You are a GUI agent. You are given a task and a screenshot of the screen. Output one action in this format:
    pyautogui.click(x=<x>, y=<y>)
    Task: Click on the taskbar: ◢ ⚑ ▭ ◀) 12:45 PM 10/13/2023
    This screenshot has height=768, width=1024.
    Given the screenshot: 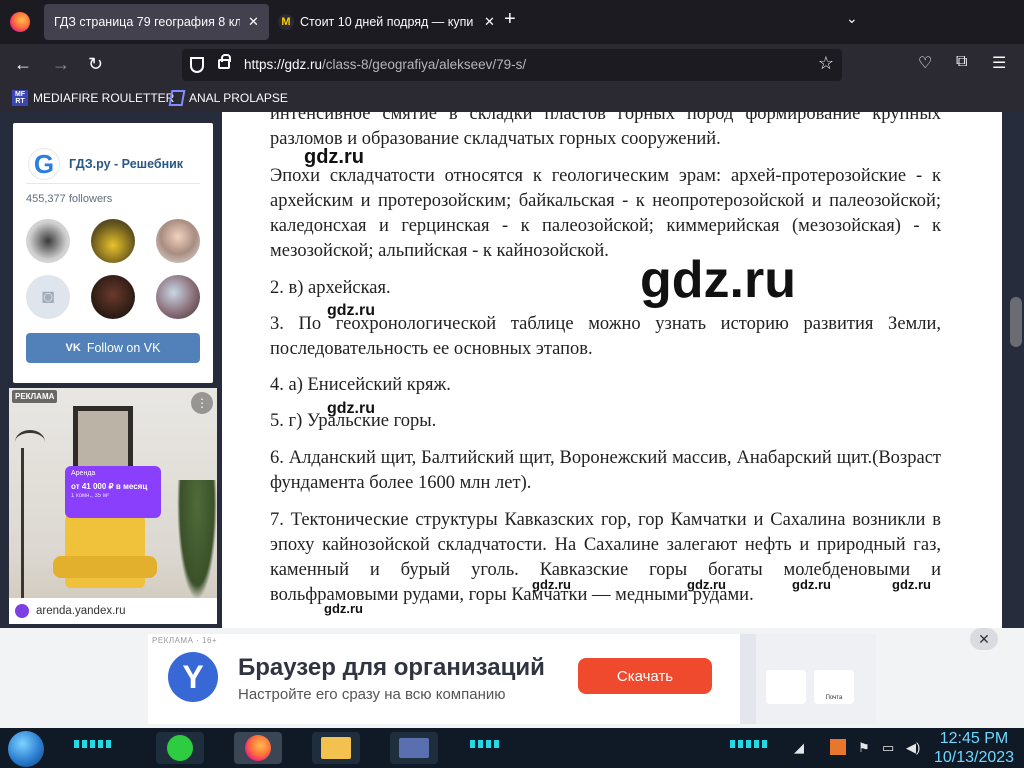 What is the action you would take?
    pyautogui.click(x=512, y=748)
    